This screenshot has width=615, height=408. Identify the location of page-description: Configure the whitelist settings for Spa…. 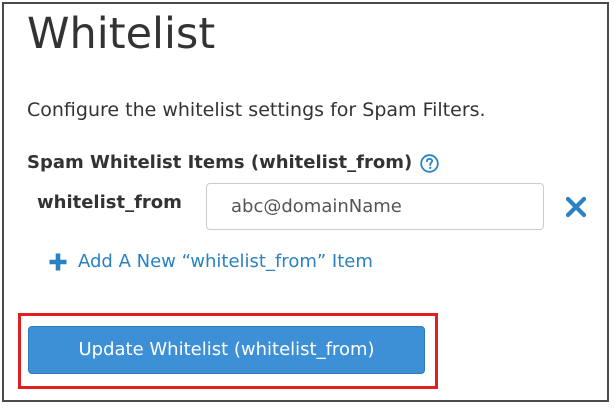
(256, 110).